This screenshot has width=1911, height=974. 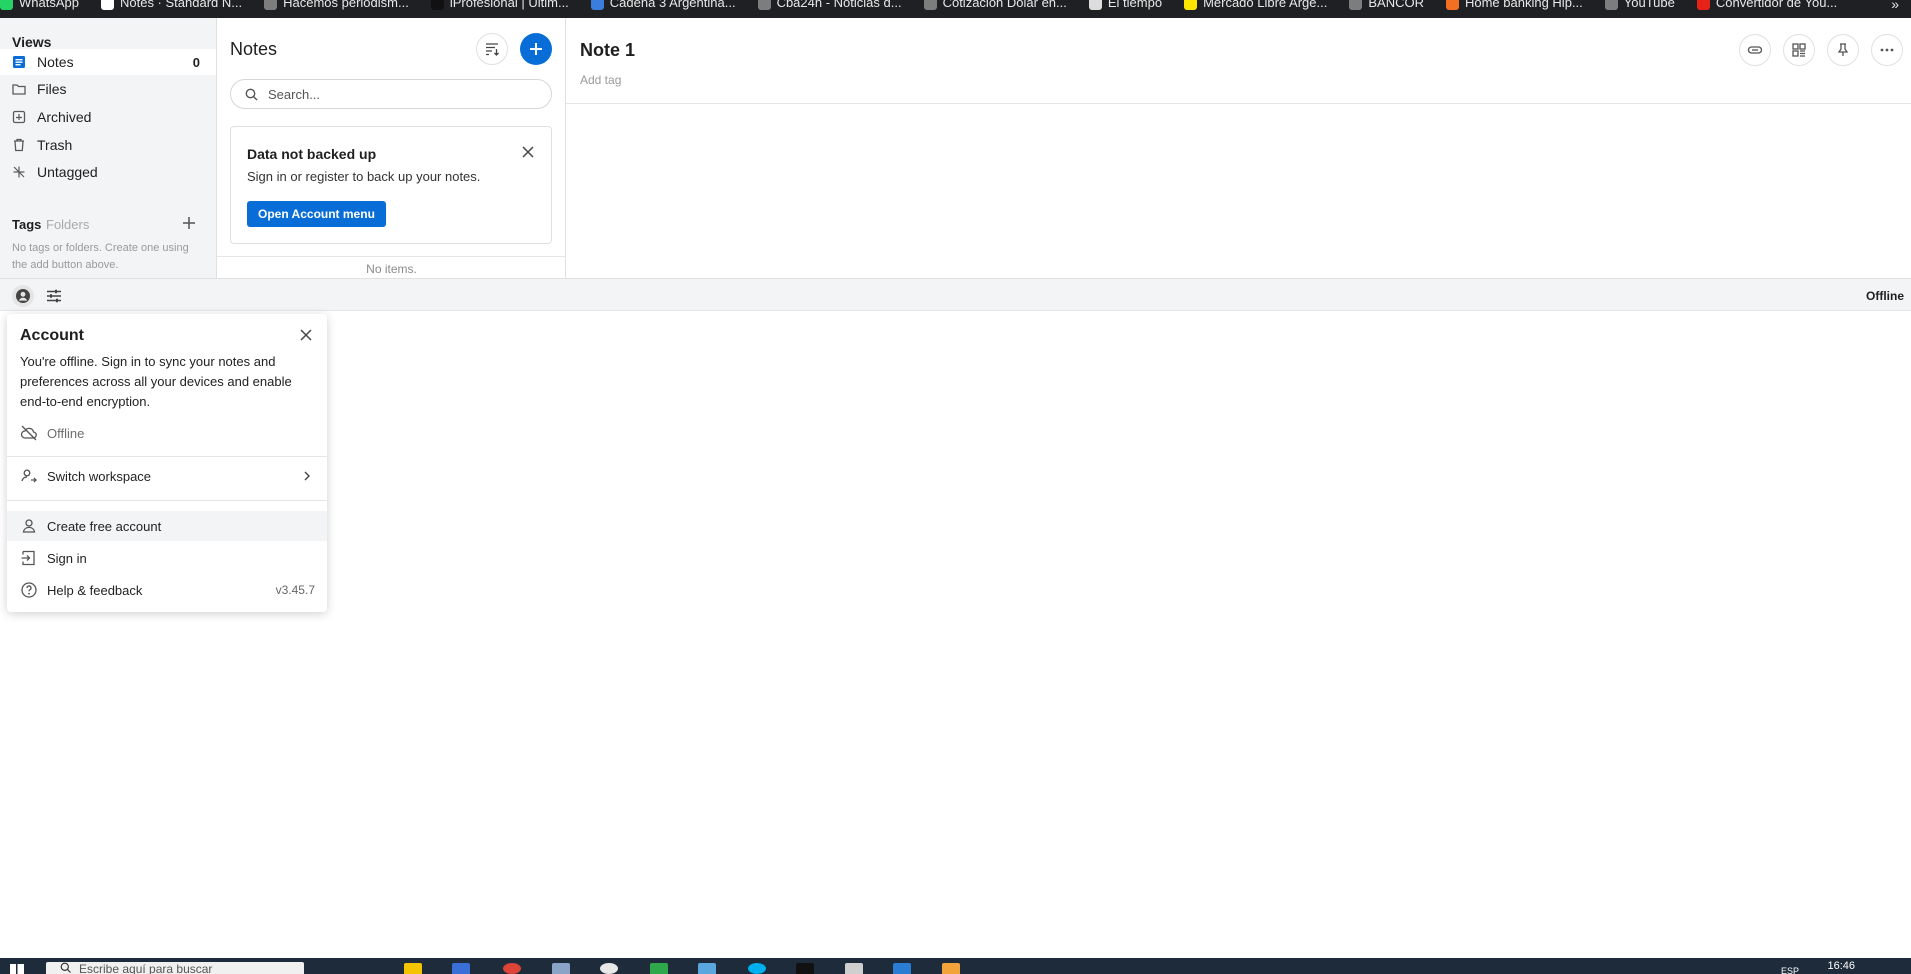 What do you see at coordinates (196, 62) in the screenshot?
I see `notes-count: 0` at bounding box center [196, 62].